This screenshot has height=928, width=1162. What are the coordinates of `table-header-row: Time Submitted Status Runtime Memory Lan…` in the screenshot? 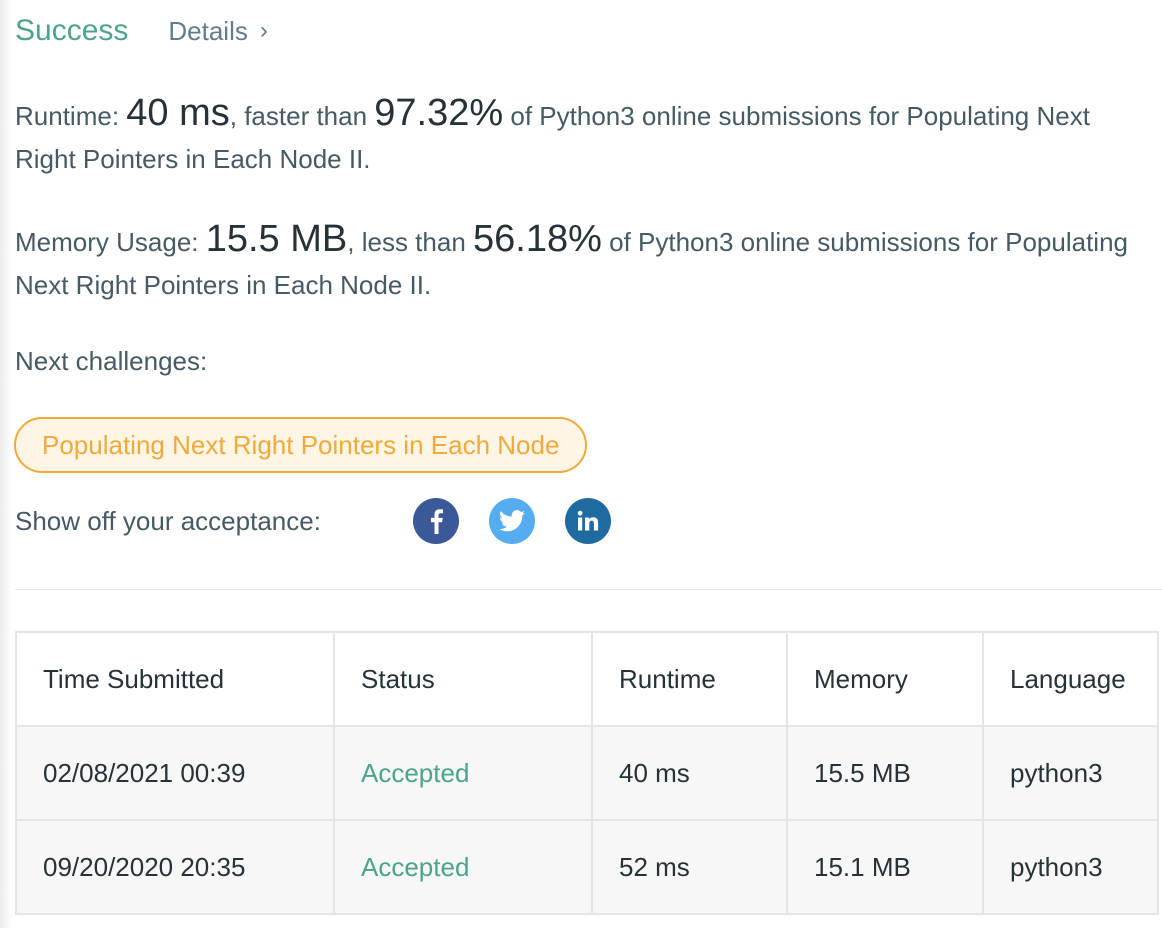 It's located at (587, 679).